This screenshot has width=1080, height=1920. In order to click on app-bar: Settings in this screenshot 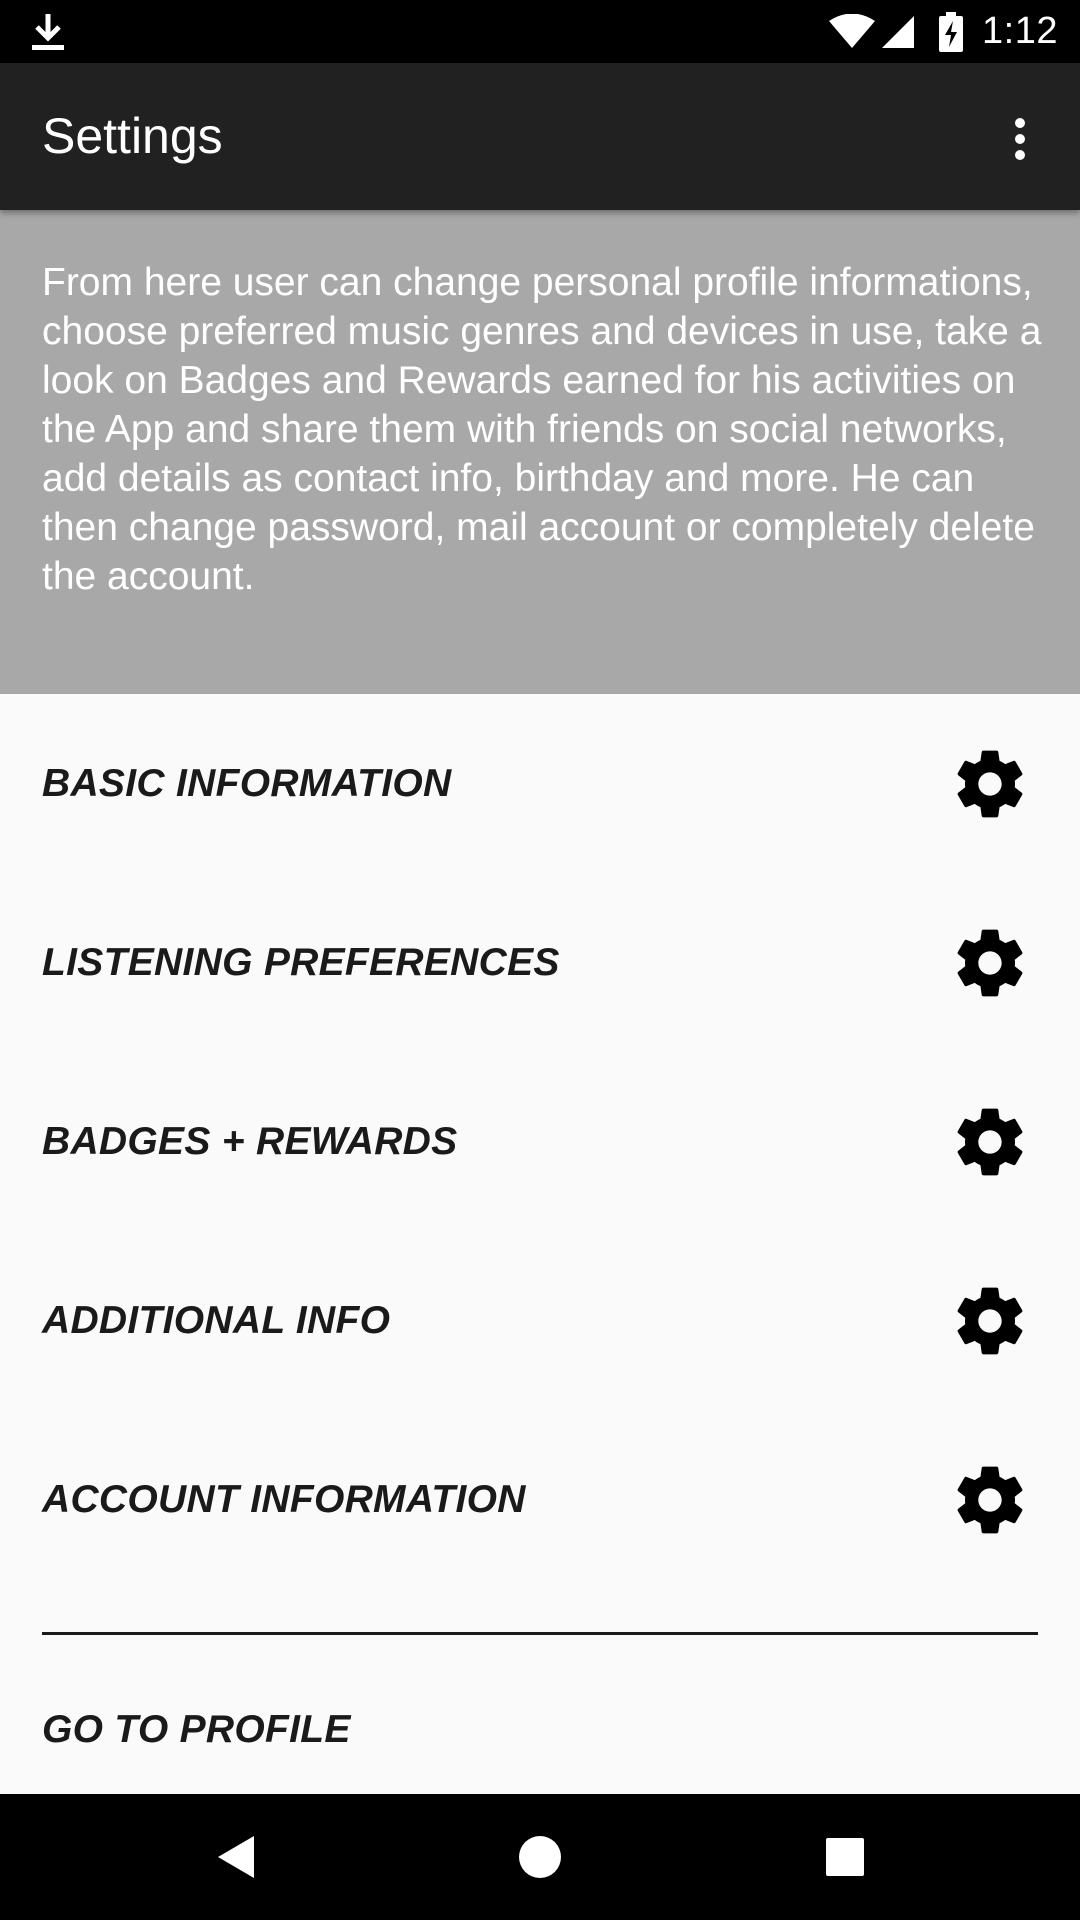, I will do `click(540, 136)`.